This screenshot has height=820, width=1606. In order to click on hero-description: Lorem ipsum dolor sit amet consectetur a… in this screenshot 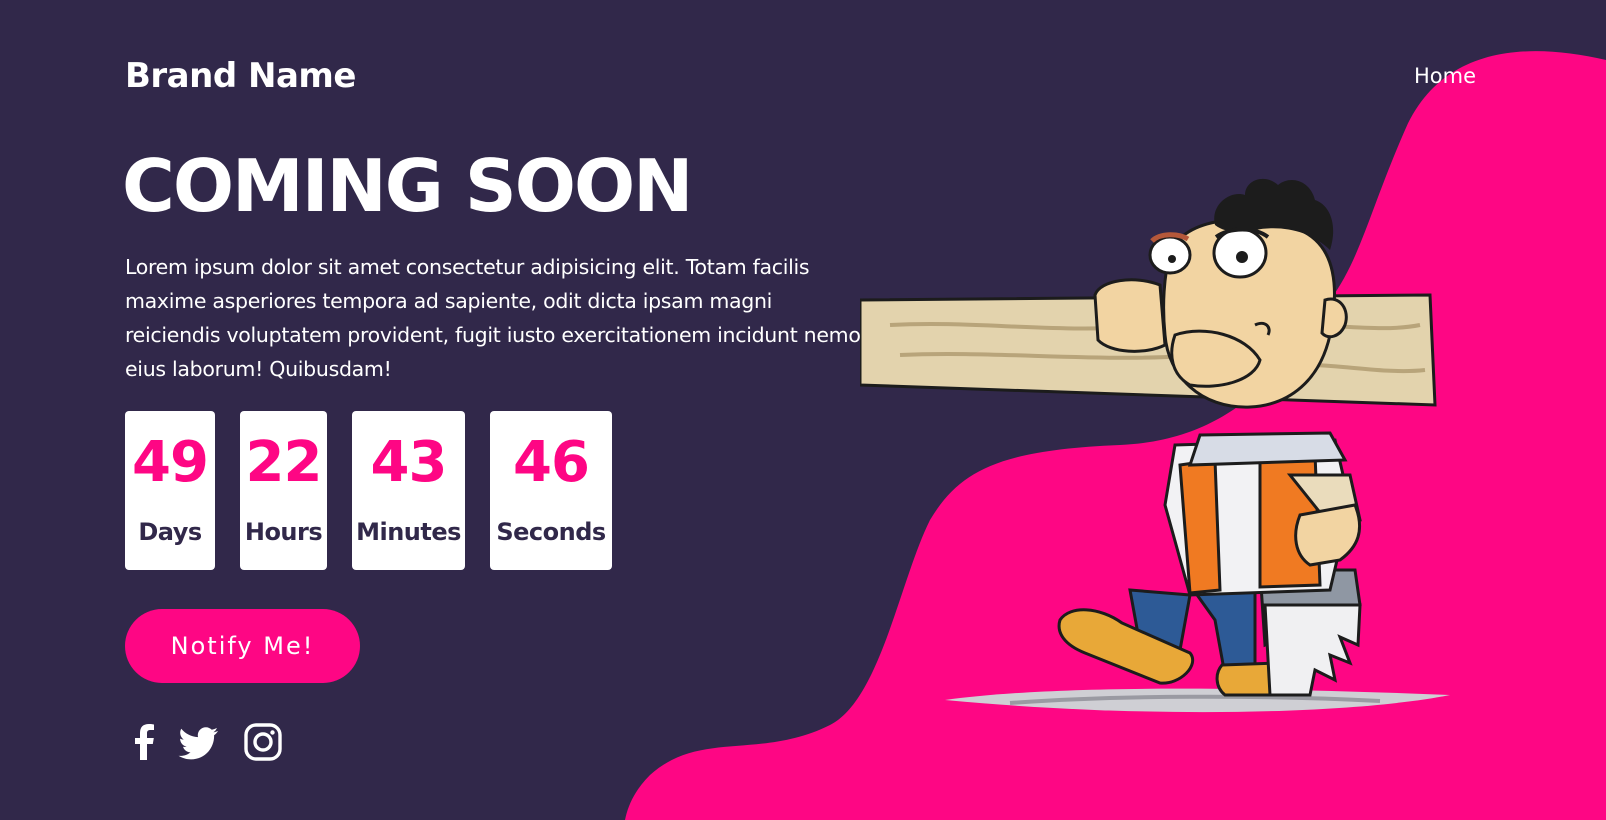, I will do `click(496, 318)`.